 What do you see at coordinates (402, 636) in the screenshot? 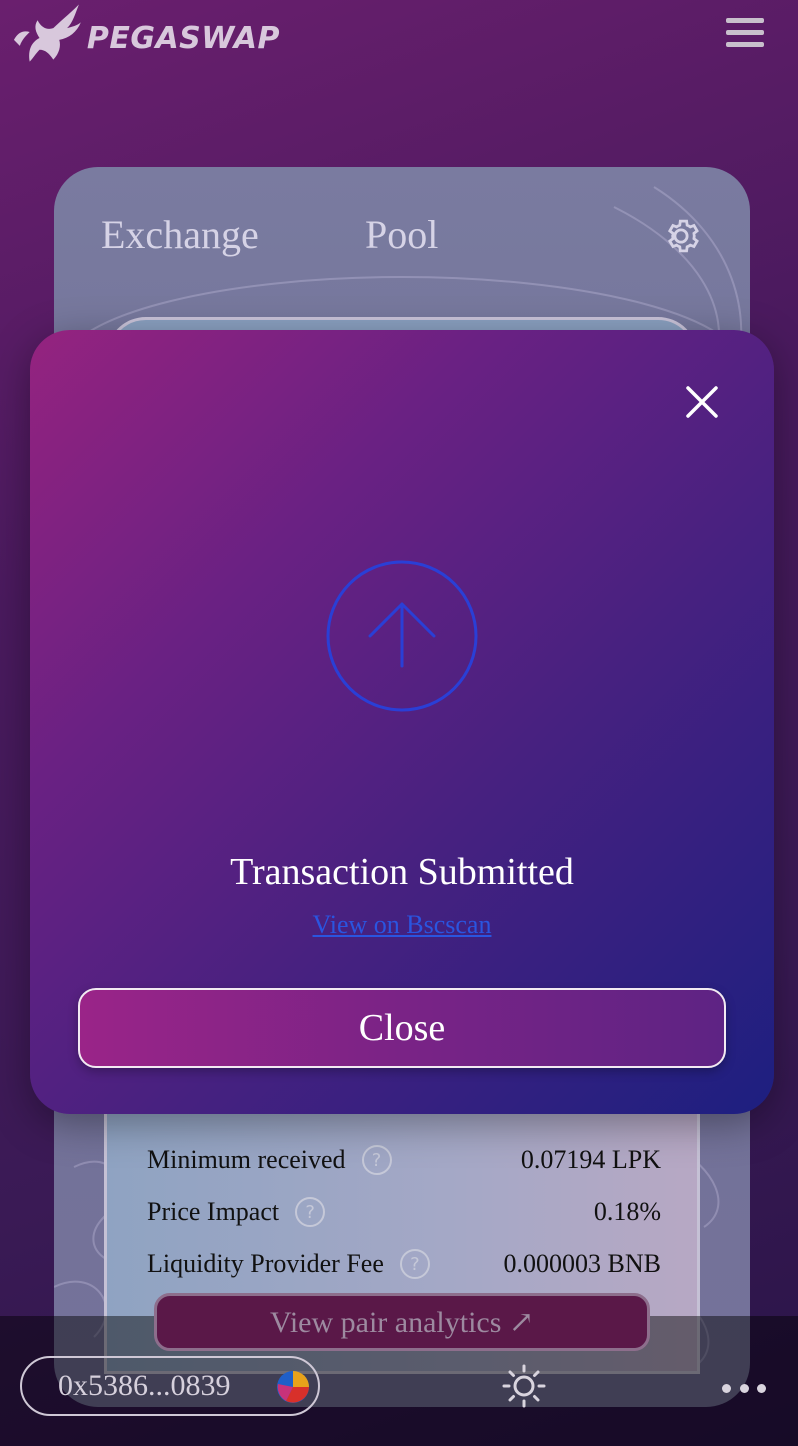
I see `arrow-up-circle-icon` at bounding box center [402, 636].